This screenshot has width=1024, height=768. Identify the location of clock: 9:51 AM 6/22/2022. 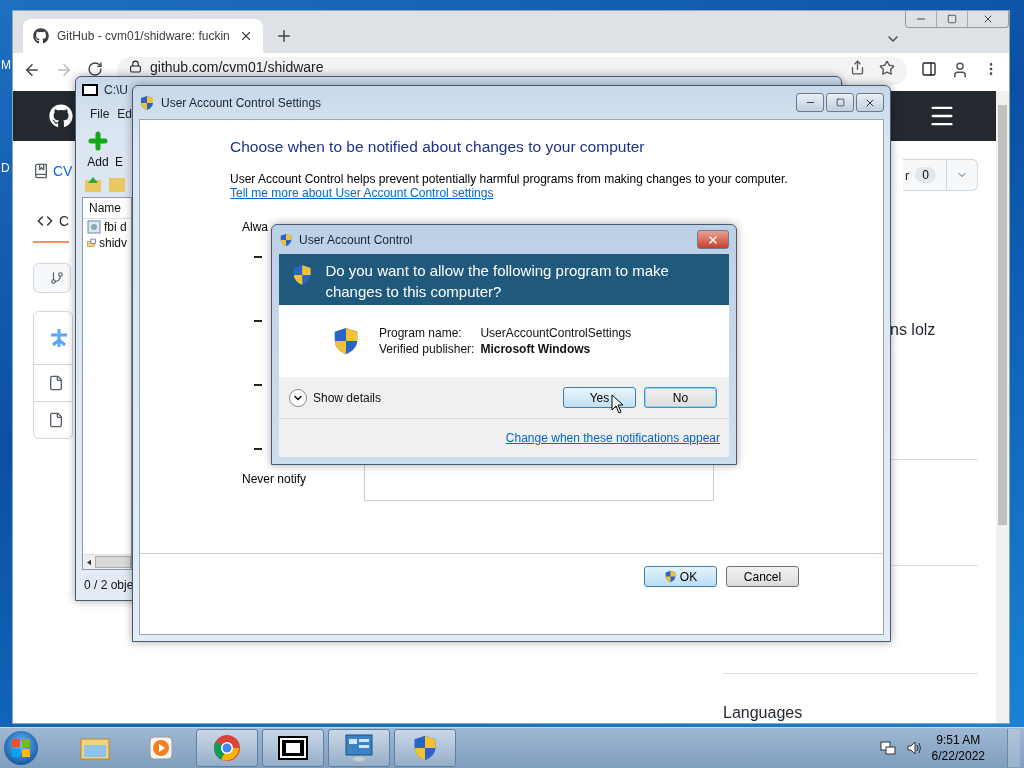
(958, 748).